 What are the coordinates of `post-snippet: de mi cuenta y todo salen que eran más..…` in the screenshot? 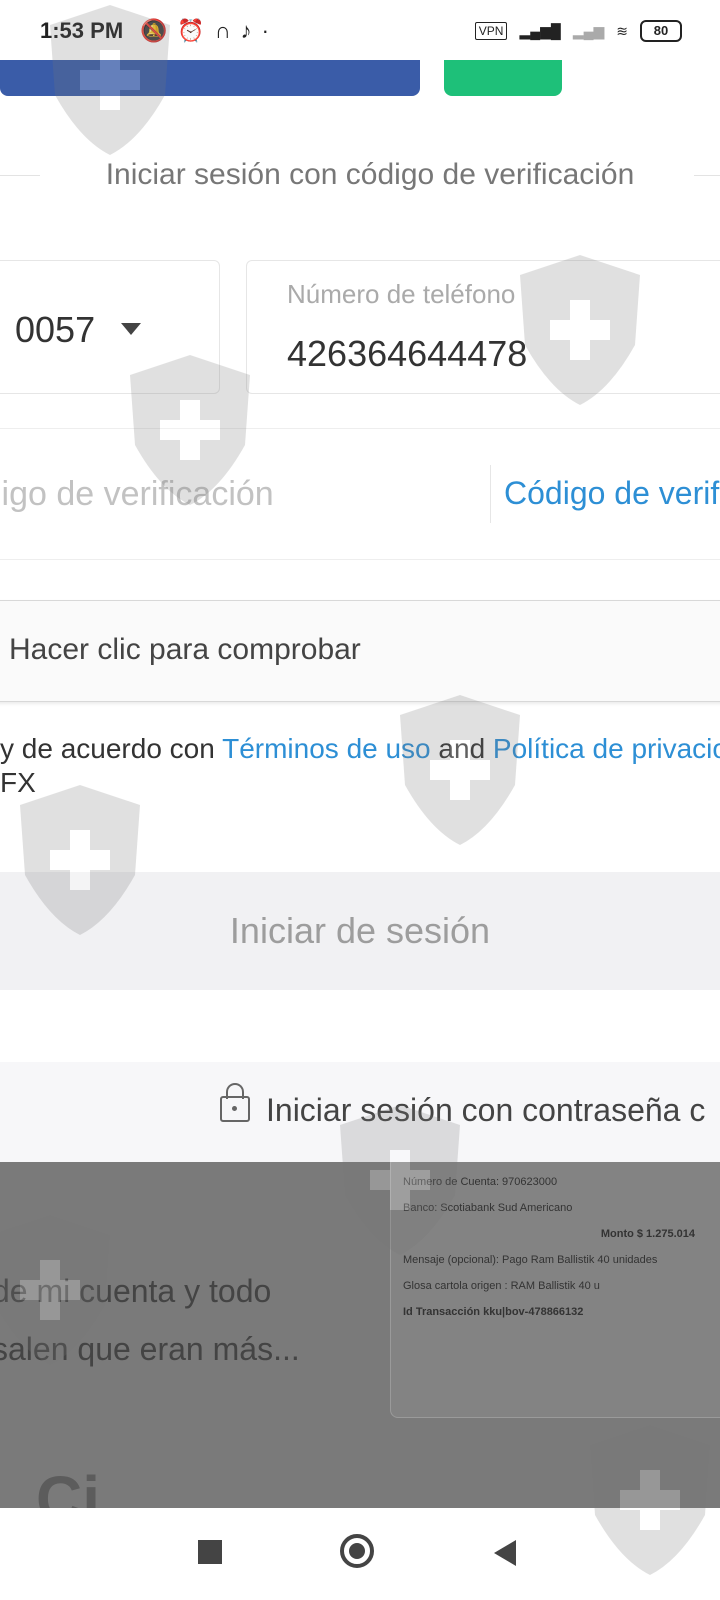 It's located at (150, 1320).